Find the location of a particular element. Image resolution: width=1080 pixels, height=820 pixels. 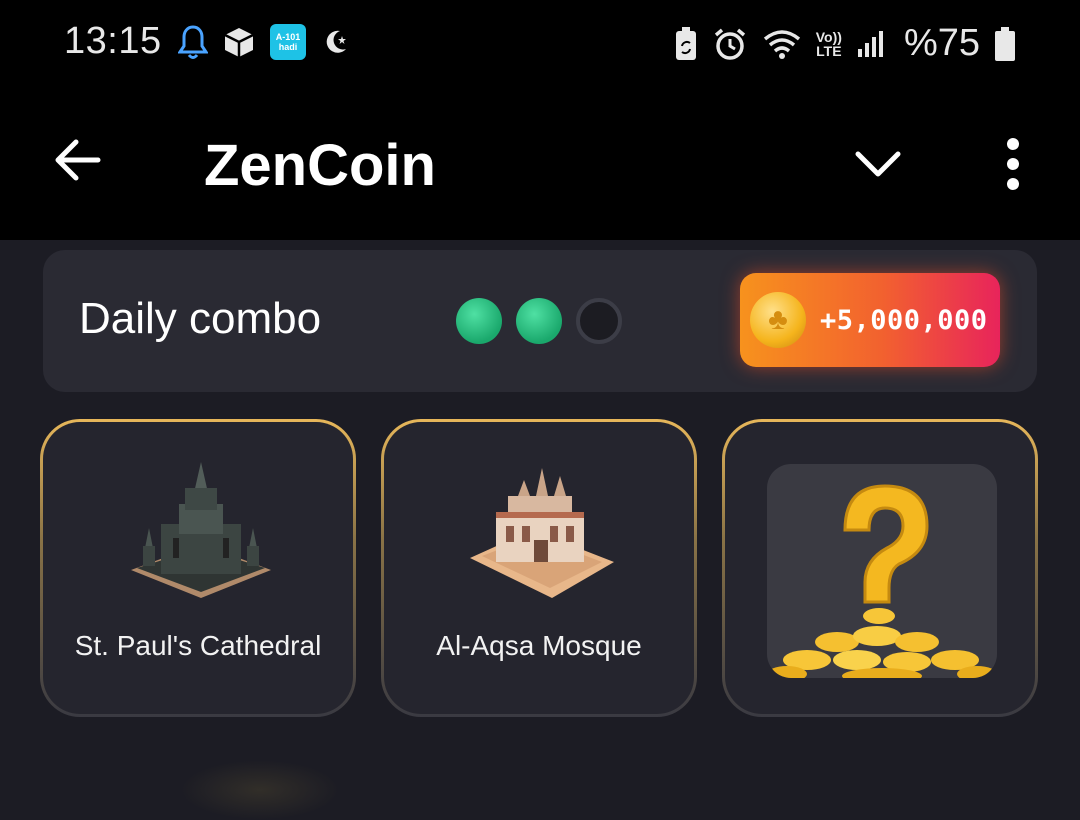

a101-label-bottom: hadi is located at coordinates (288, 47).